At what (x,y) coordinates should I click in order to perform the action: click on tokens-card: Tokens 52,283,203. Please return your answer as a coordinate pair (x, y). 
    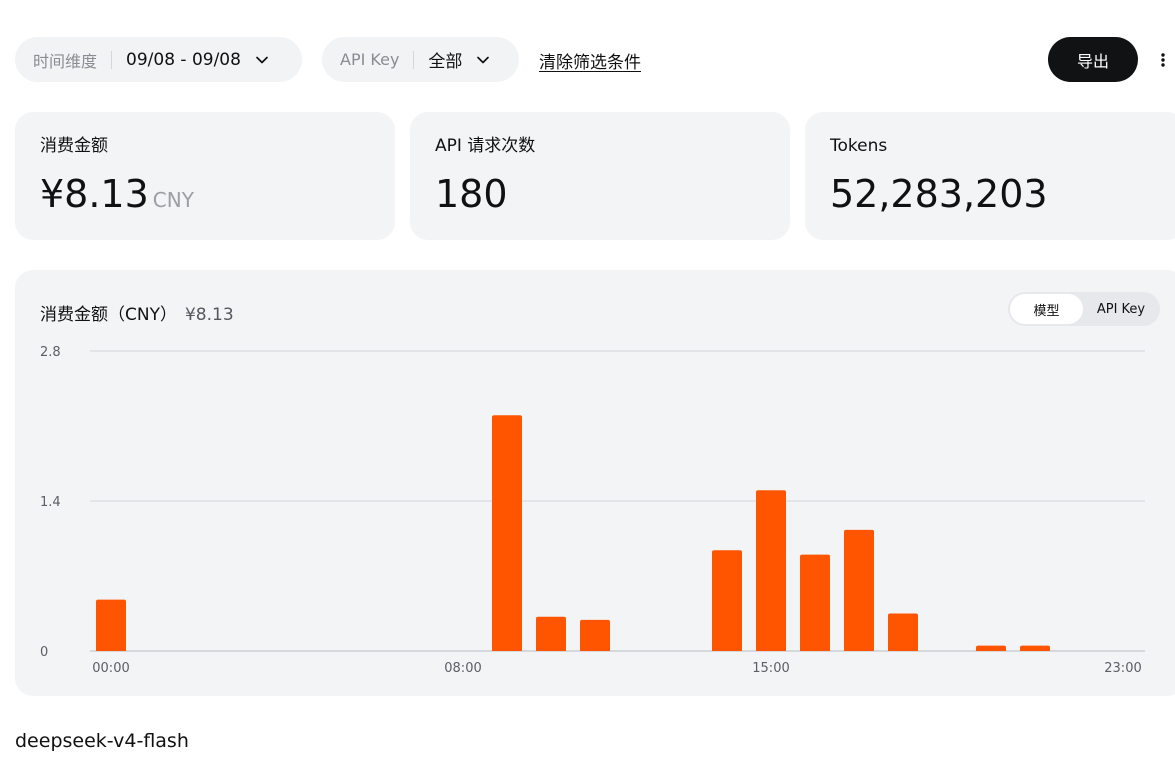
    Looking at the image, I should click on (990, 176).